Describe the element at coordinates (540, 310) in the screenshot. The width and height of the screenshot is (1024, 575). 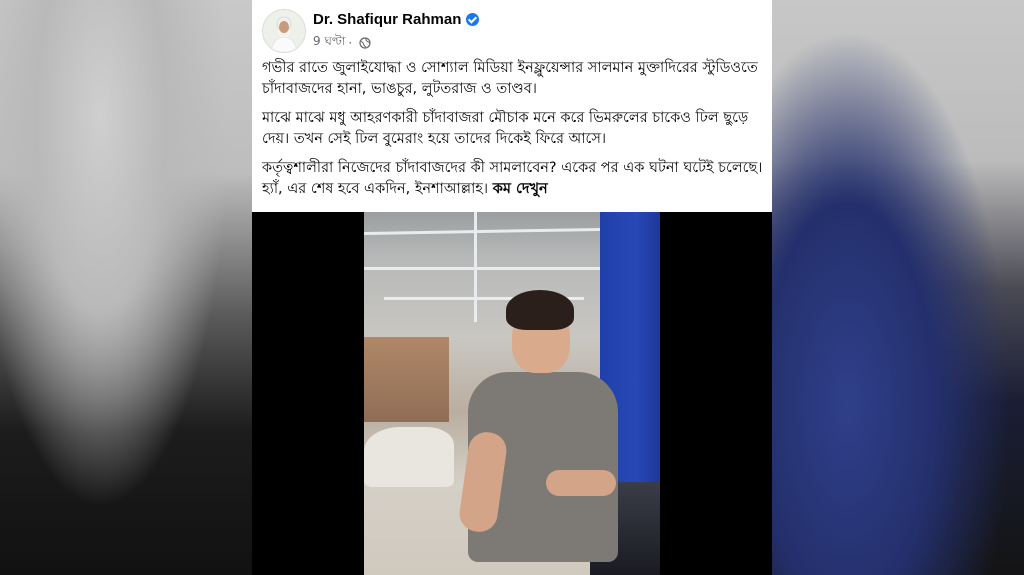
I see `person-hair` at that location.